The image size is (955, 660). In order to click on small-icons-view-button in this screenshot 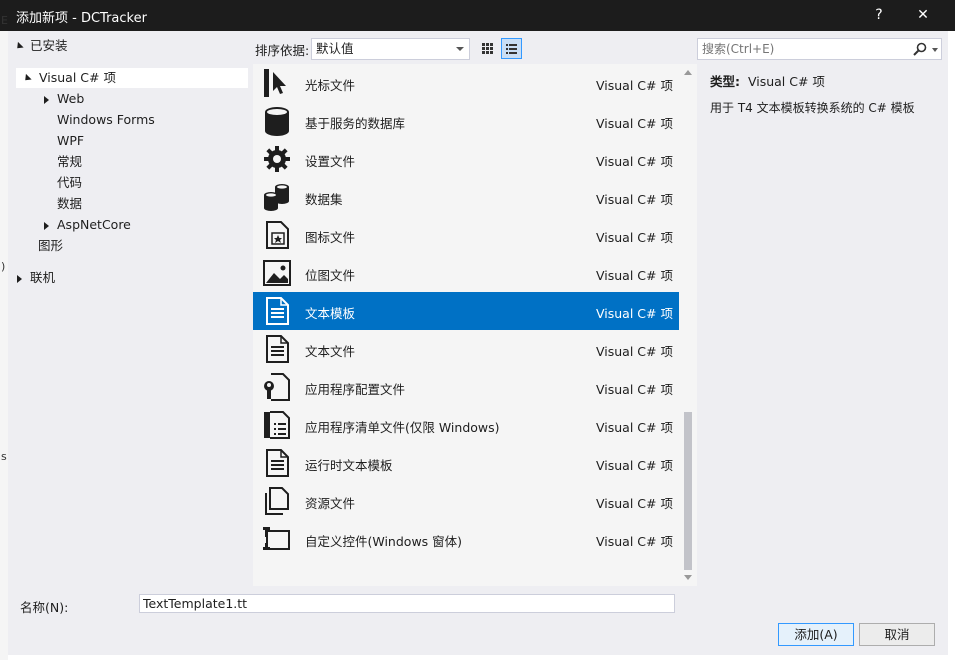, I will do `click(487, 48)`.